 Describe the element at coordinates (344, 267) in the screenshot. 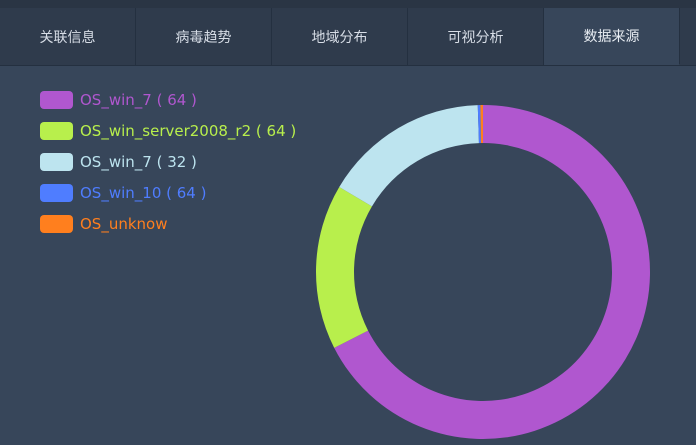

I see `donut-slice-os-win-server2008-r2` at that location.